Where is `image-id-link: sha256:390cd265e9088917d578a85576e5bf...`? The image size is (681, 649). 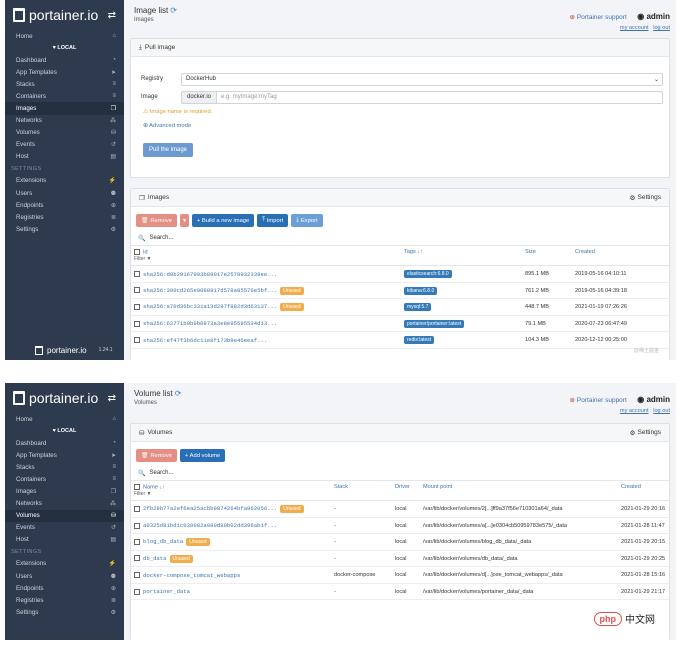
image-id-link: sha256:390cd265e9088917d578a85576e5bf... is located at coordinates (210, 290).